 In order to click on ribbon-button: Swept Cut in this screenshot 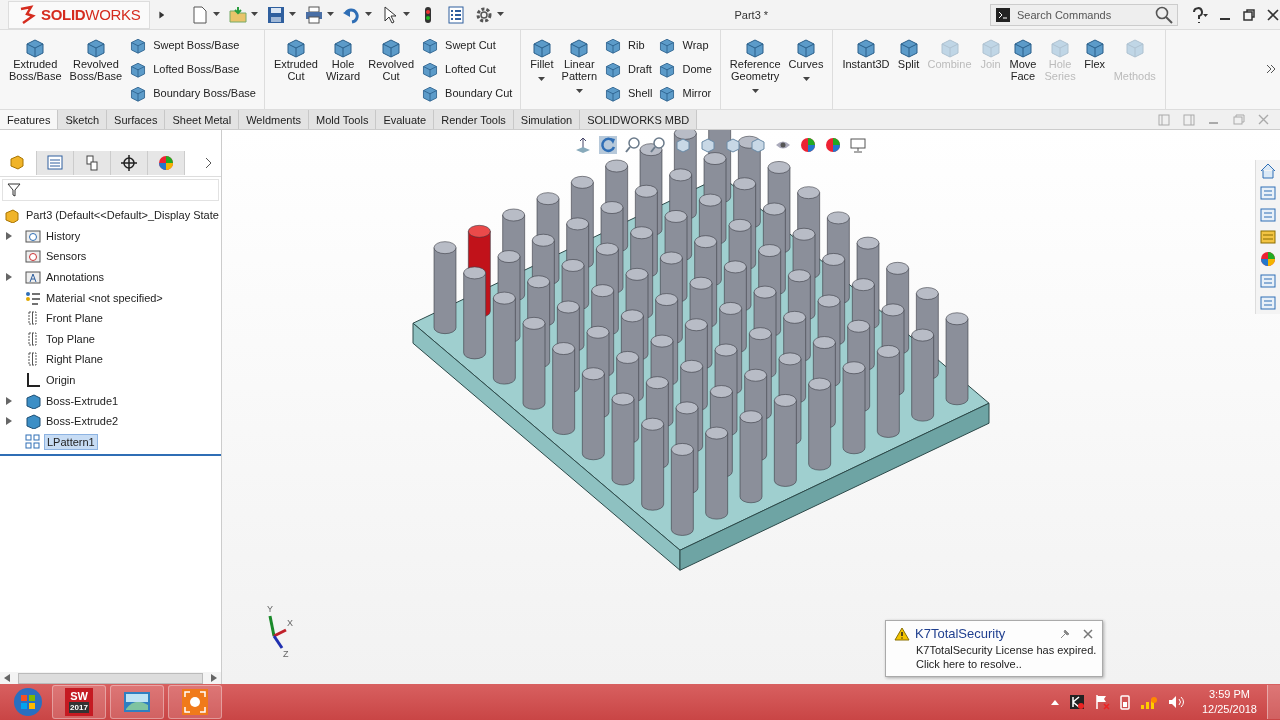, I will do `click(467, 45)`.